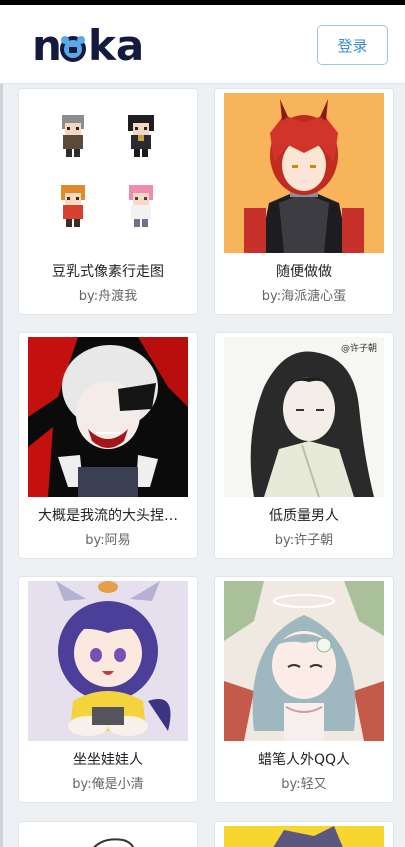 This screenshot has width=405, height=847. Describe the element at coordinates (304, 782) in the screenshot. I see `artwork-author: by:轻又` at that location.